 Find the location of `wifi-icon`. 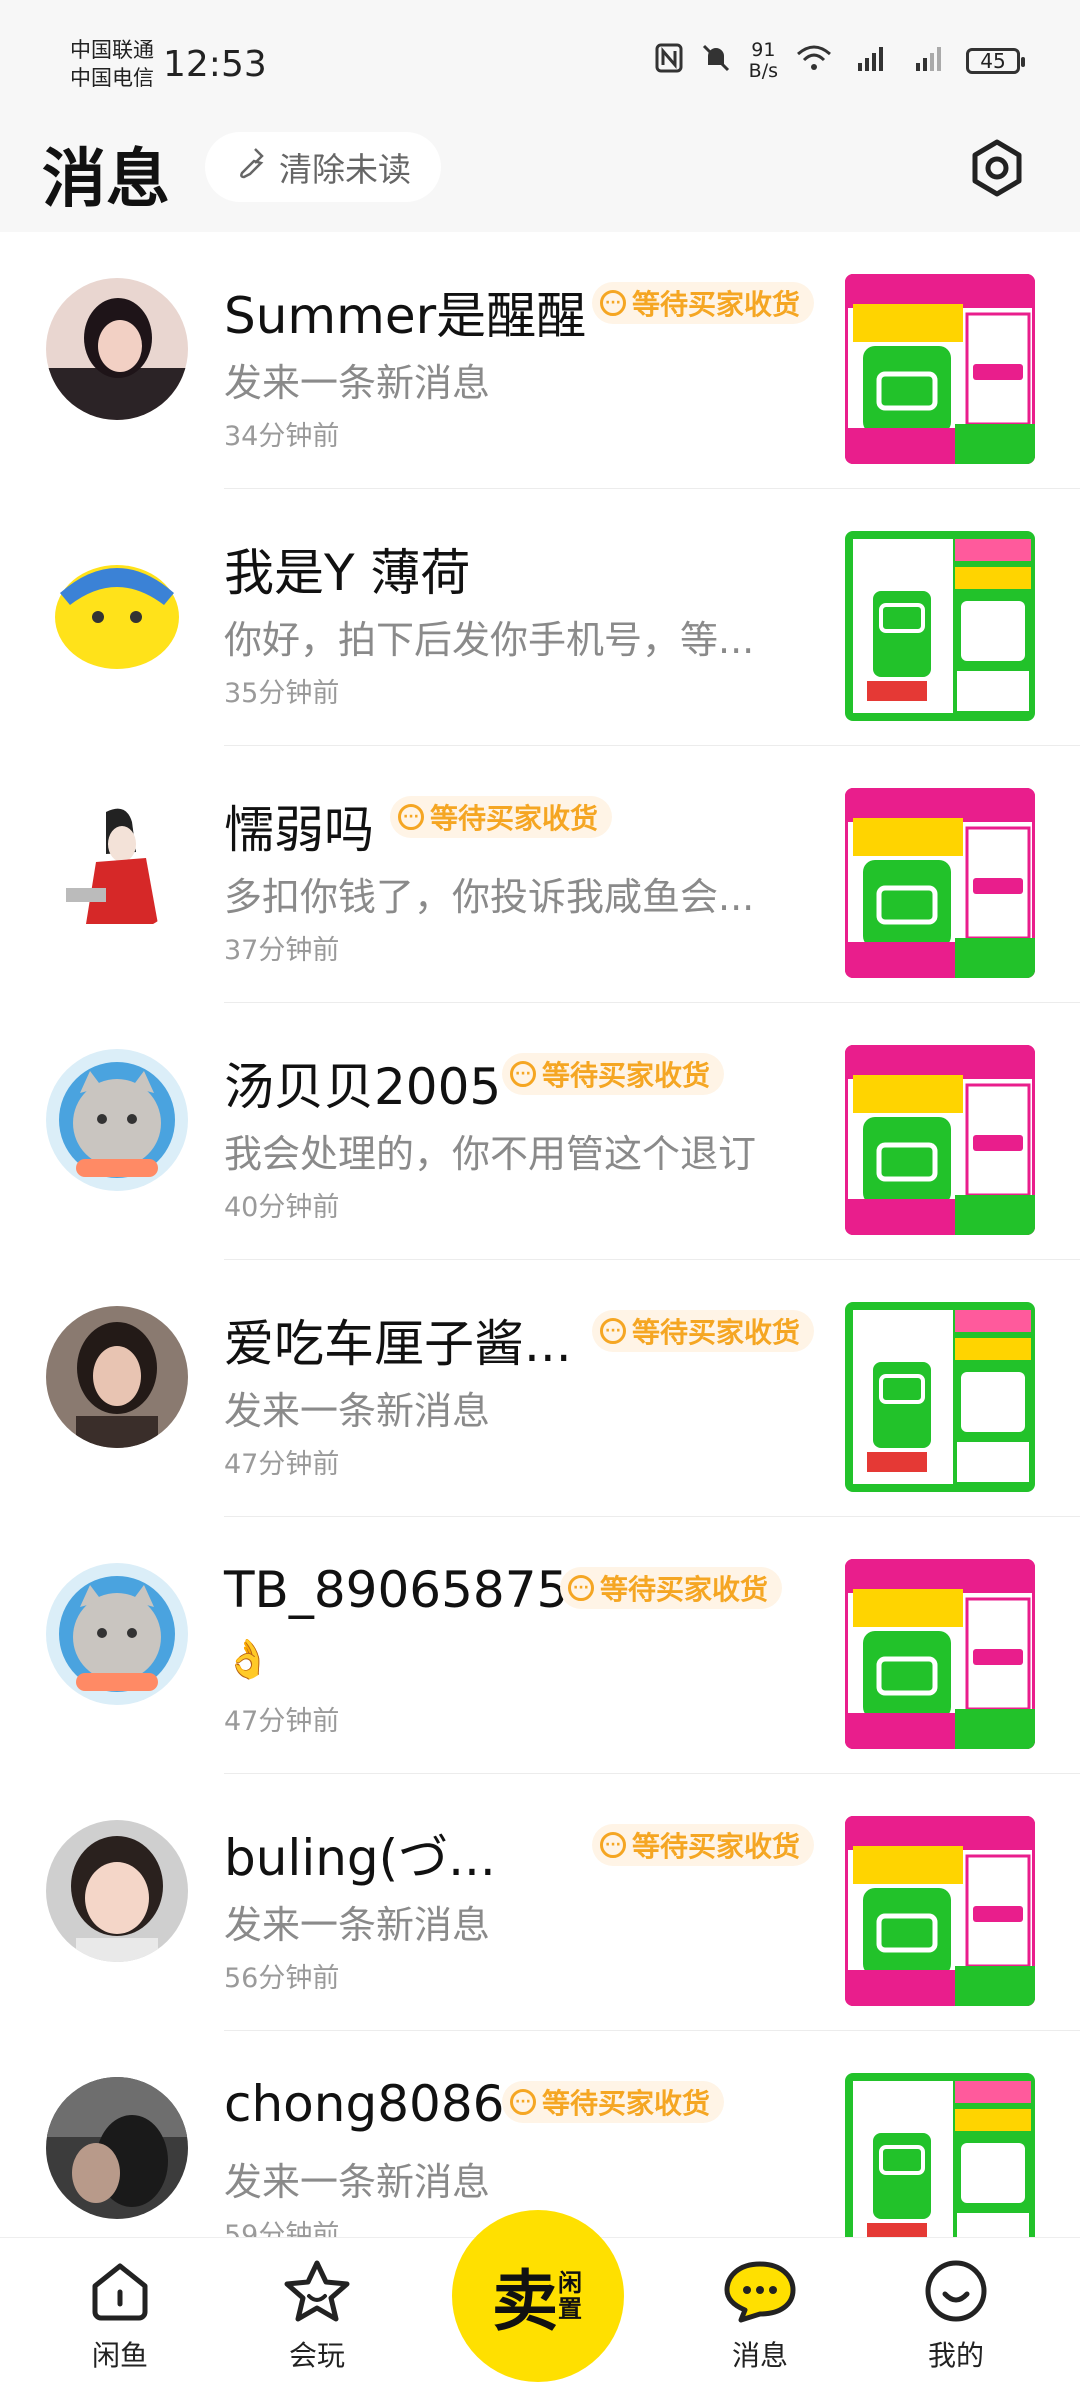

wifi-icon is located at coordinates (814, 61).